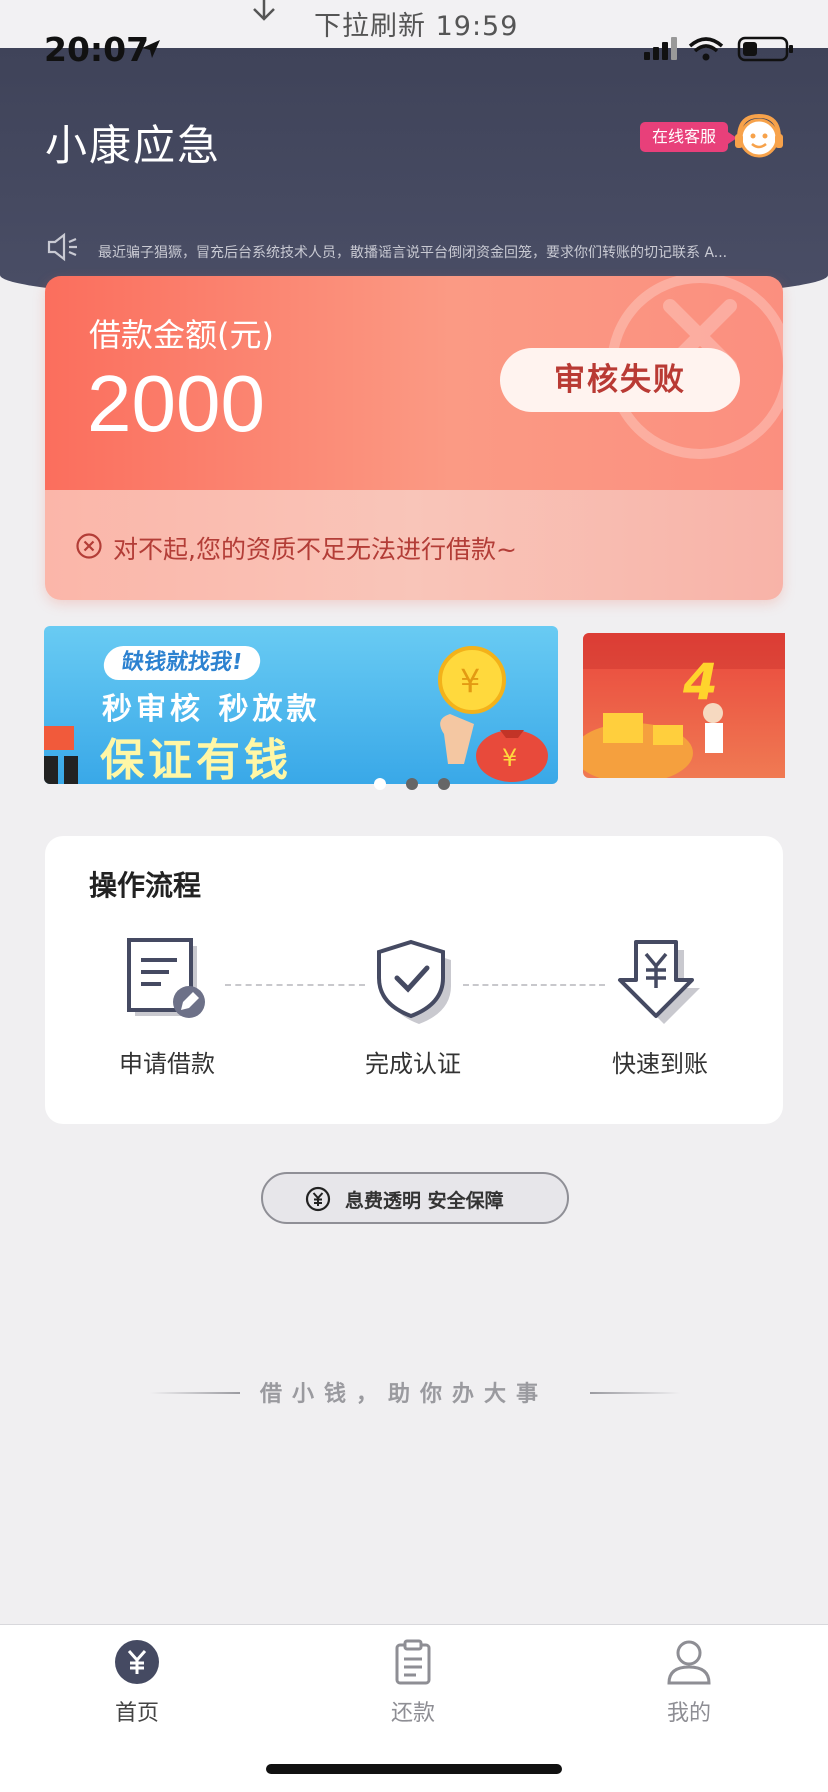 This screenshot has height=1792, width=828. I want to click on speaker-icon, so click(62, 247).